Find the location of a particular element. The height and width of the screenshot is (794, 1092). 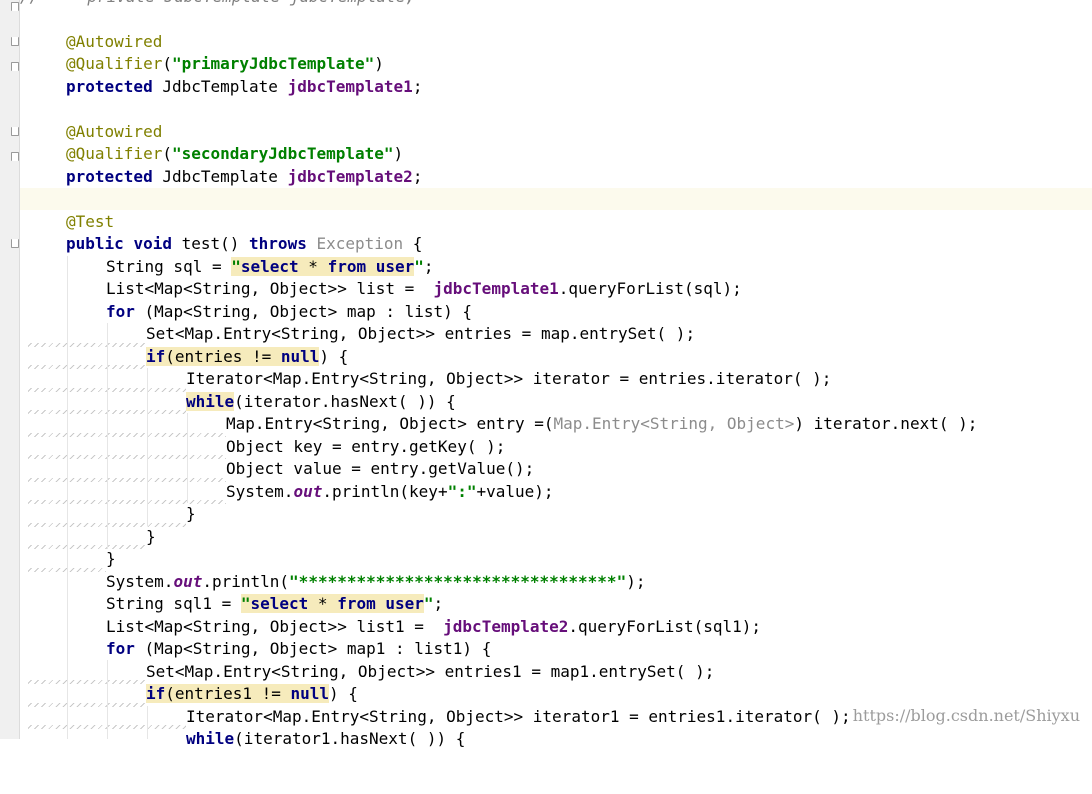

code-text: System.out.println(key+":"+value); is located at coordinates (390, 492).